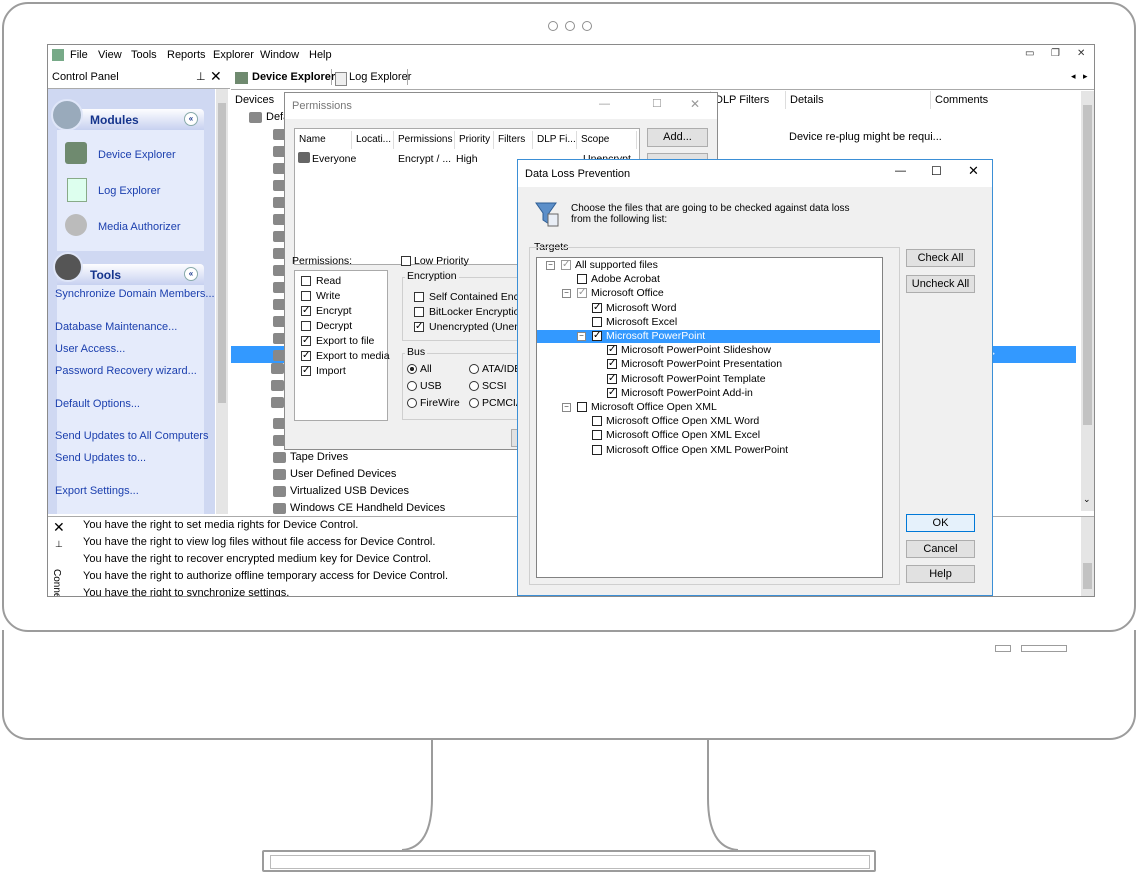  What do you see at coordinates (748, 100) in the screenshot?
I see `col-dlp-filters: DLP Filters` at bounding box center [748, 100].